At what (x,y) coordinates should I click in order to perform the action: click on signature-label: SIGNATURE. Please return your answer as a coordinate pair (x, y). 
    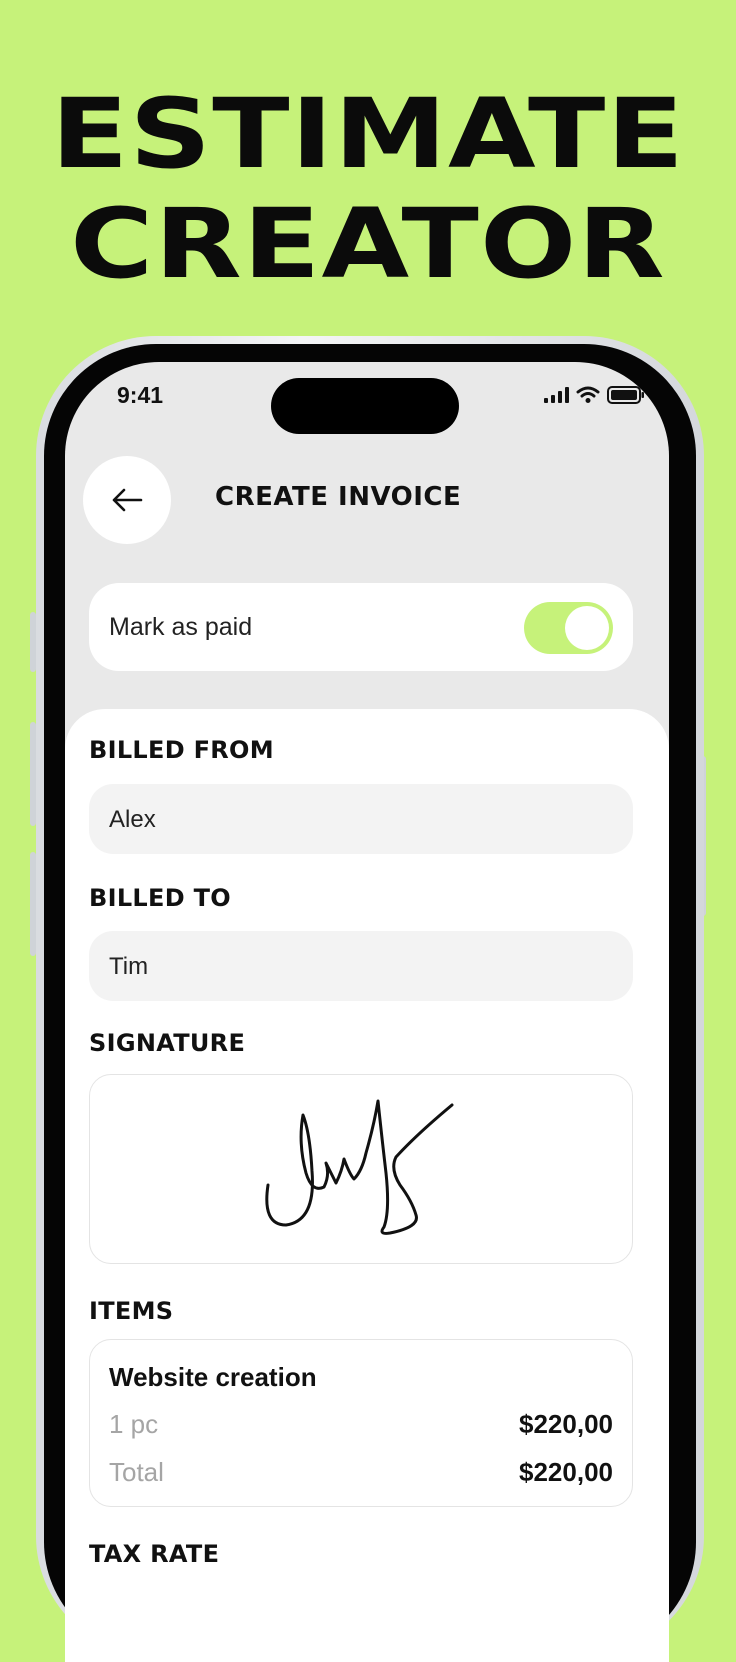
    Looking at the image, I should click on (167, 1043).